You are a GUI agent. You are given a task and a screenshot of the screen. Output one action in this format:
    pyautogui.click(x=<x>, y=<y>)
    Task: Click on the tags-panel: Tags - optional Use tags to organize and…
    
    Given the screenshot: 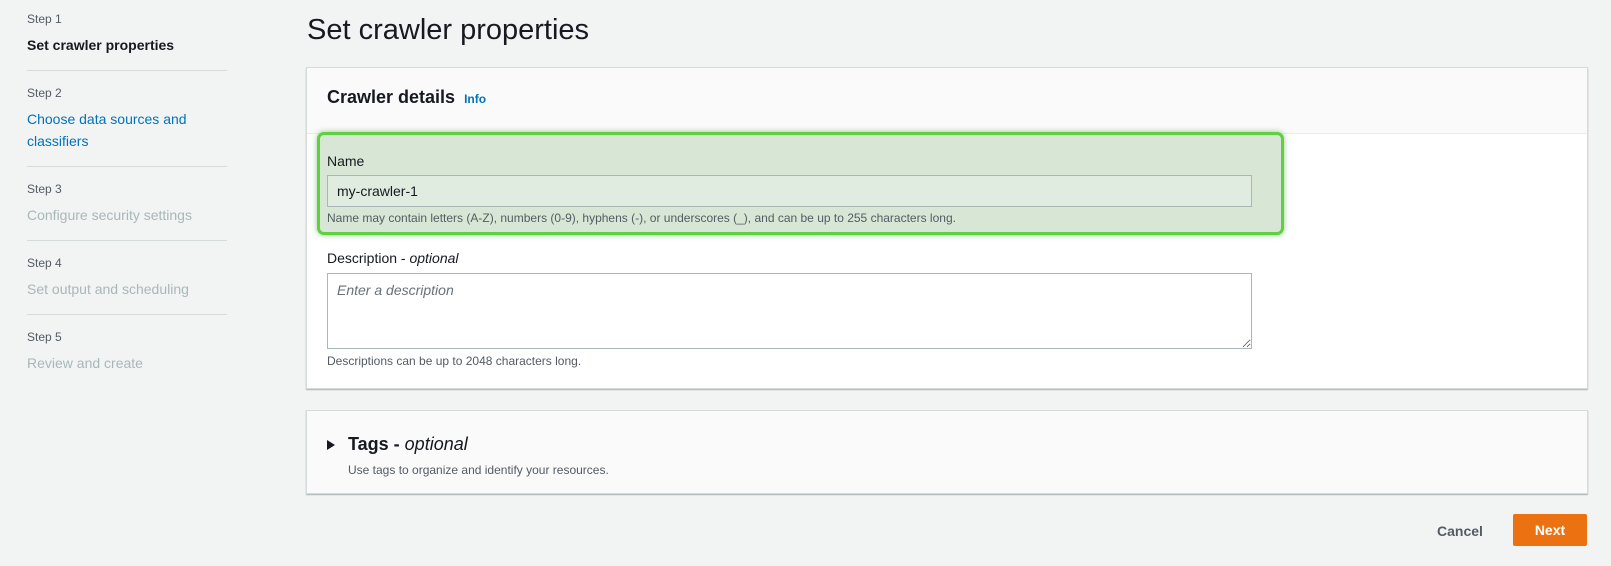 What is the action you would take?
    pyautogui.click(x=947, y=452)
    